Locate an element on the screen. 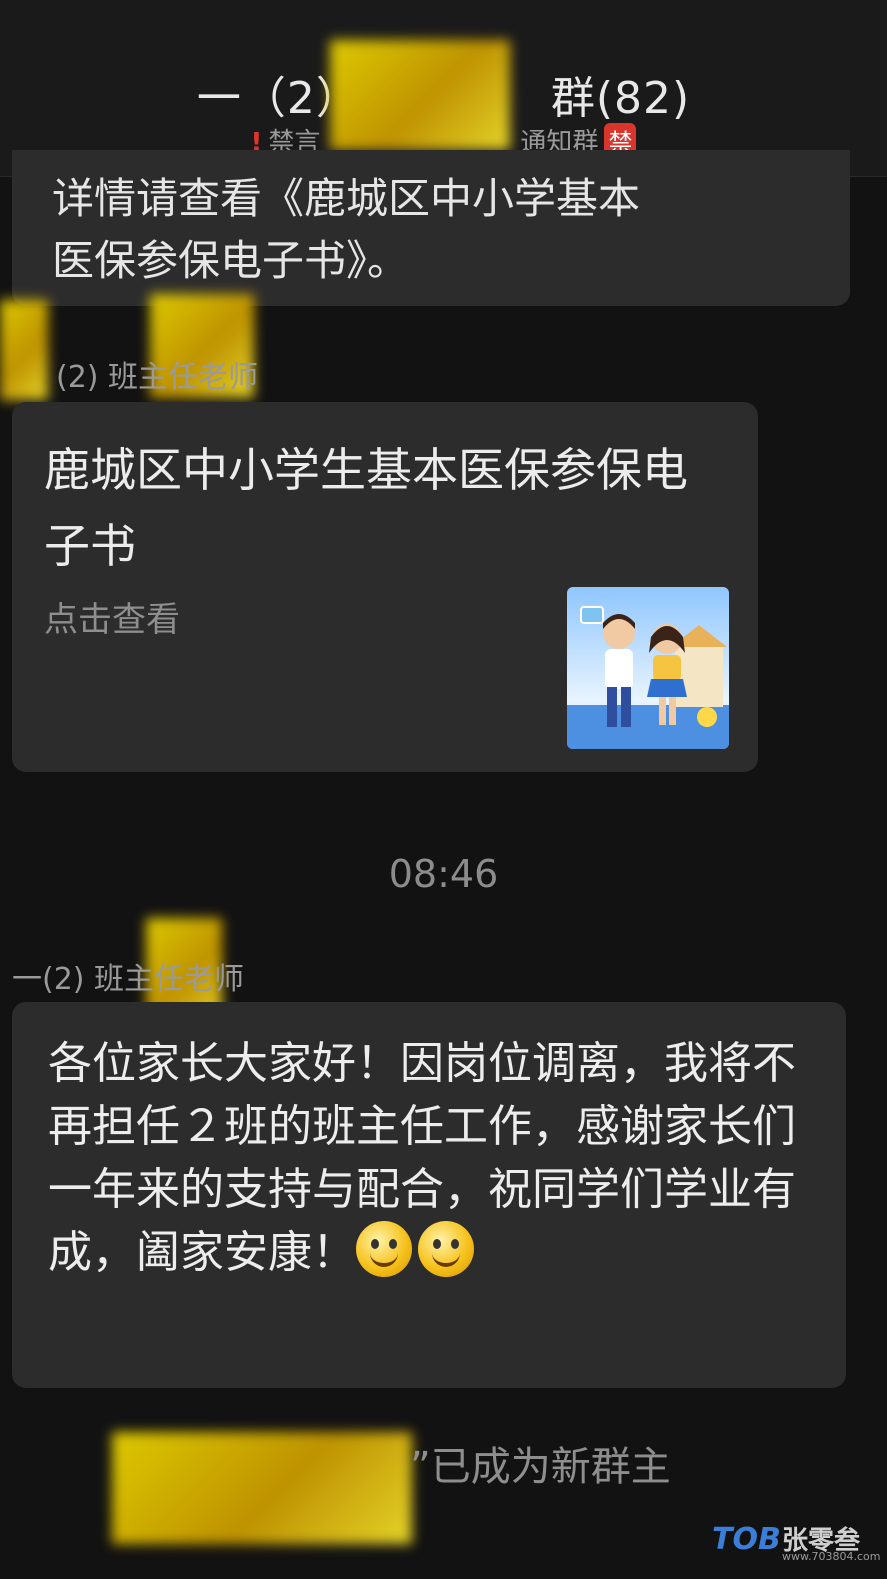 This screenshot has width=887, height=1579. msg-sender-name: 一(2) 班主任老师 is located at coordinates (128, 976).